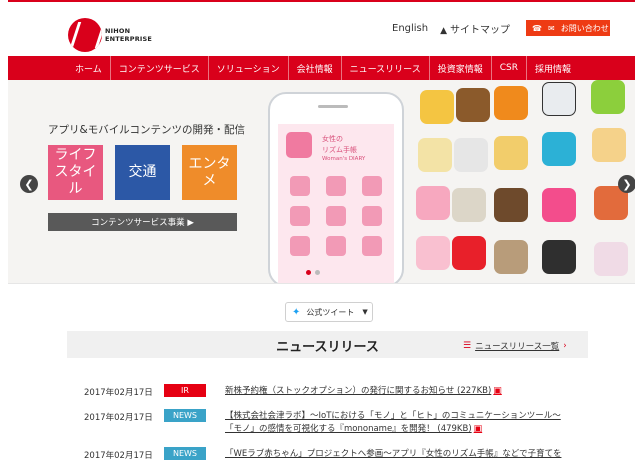 Image resolution: width=643 pixels, height=460 pixels. I want to click on contact-label: お問い合わせ, so click(584, 28).